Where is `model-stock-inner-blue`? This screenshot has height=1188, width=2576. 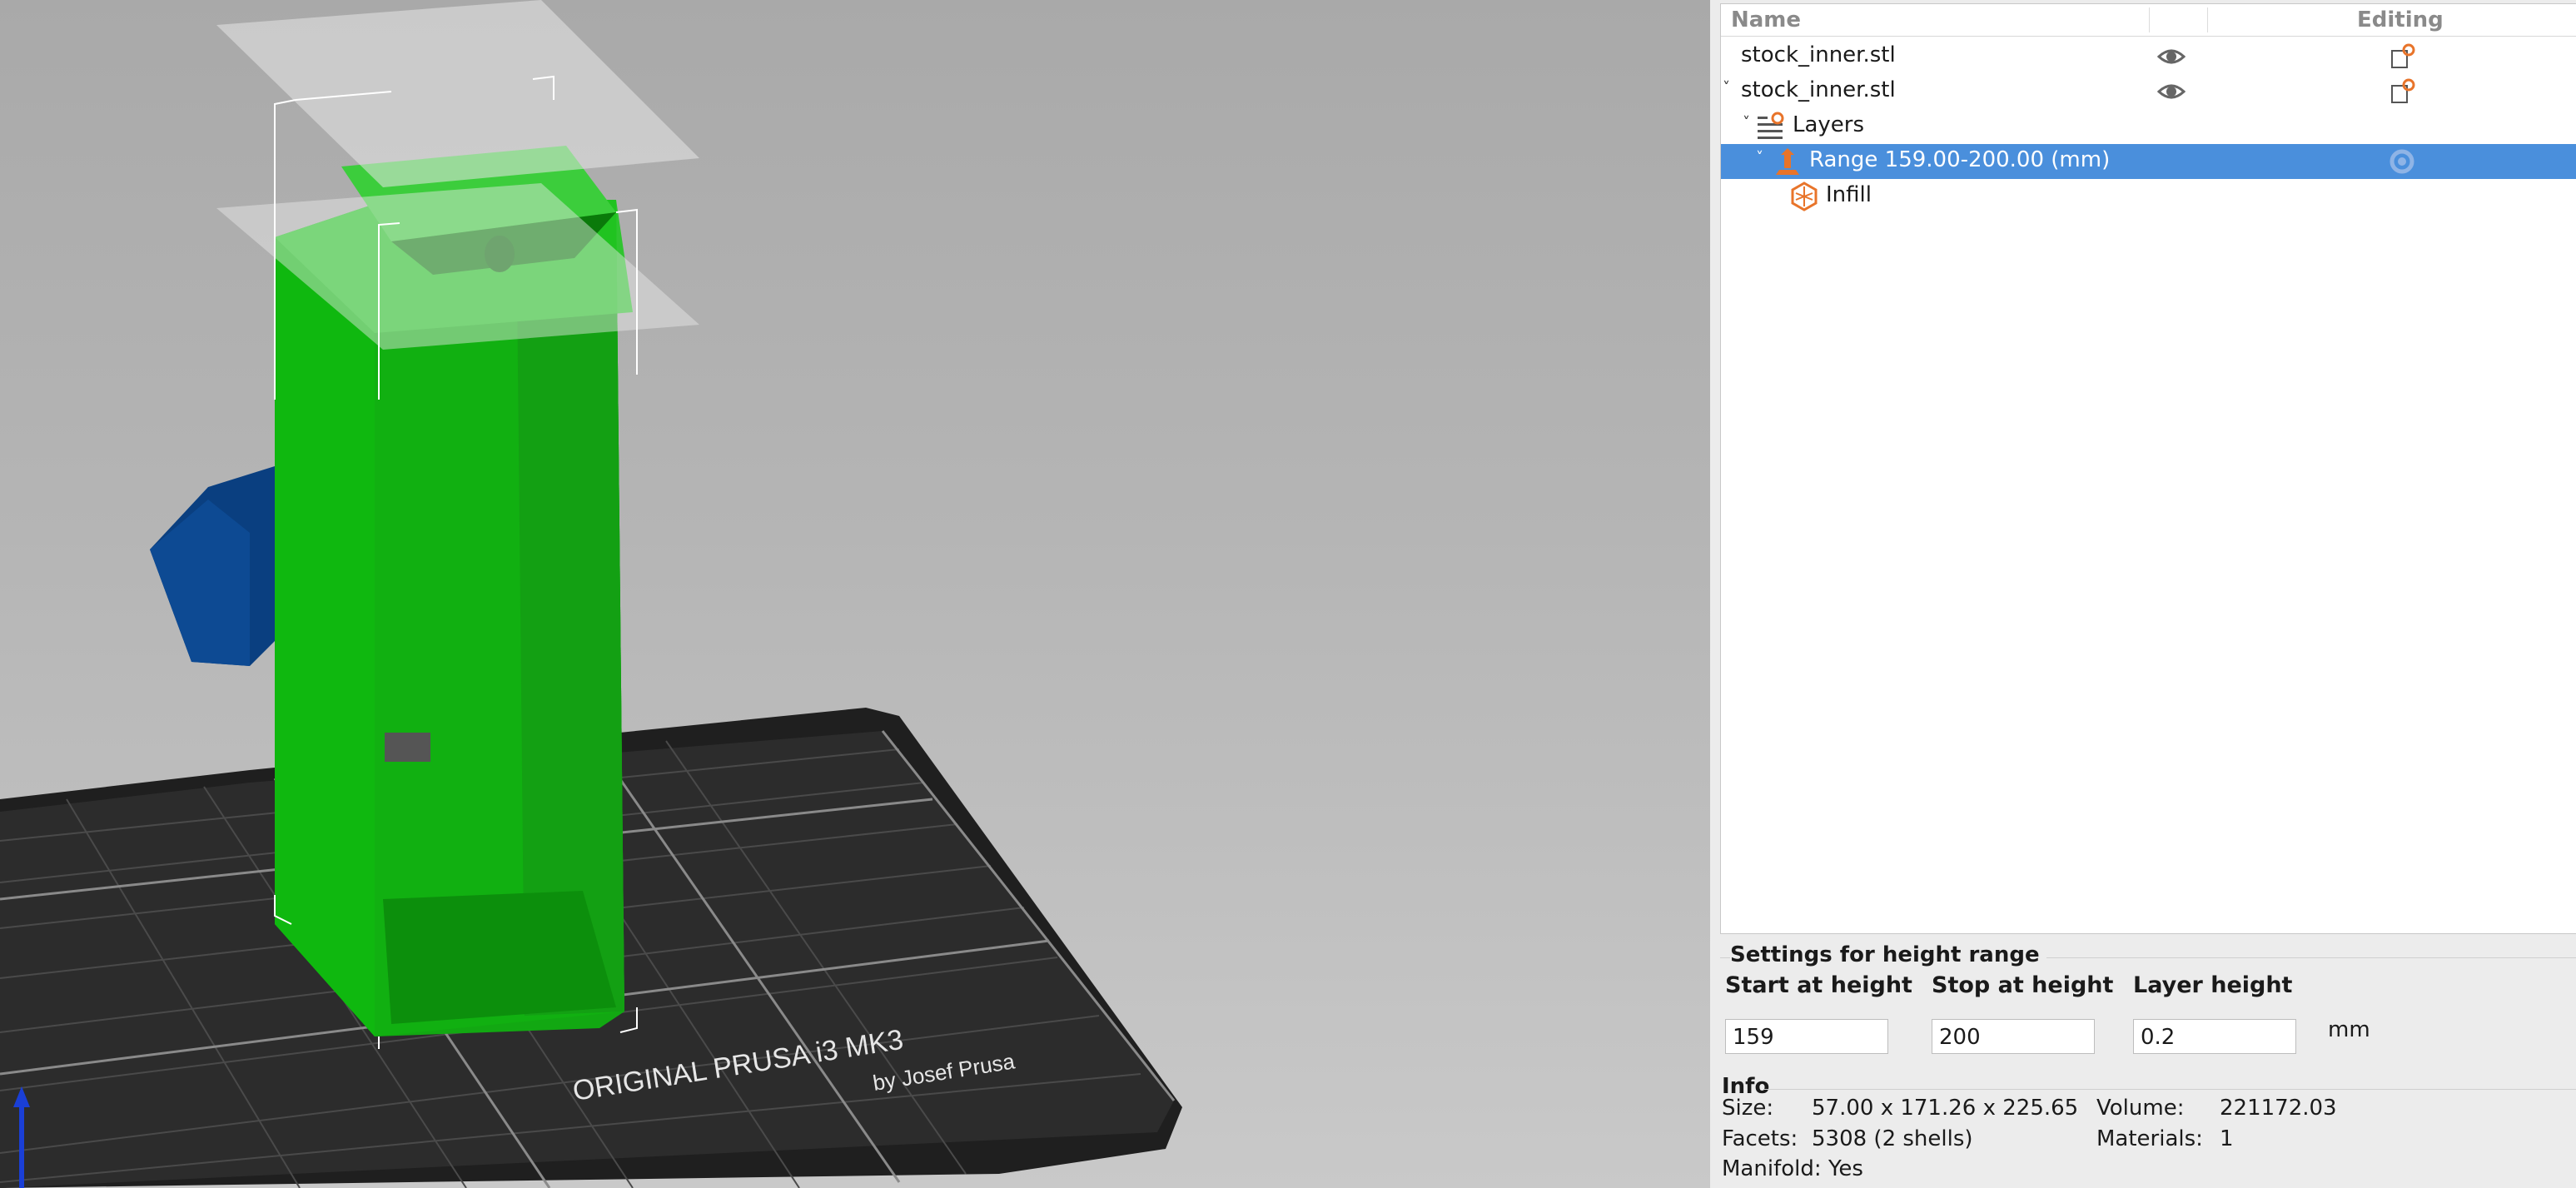
model-stock-inner-blue is located at coordinates (216, 566).